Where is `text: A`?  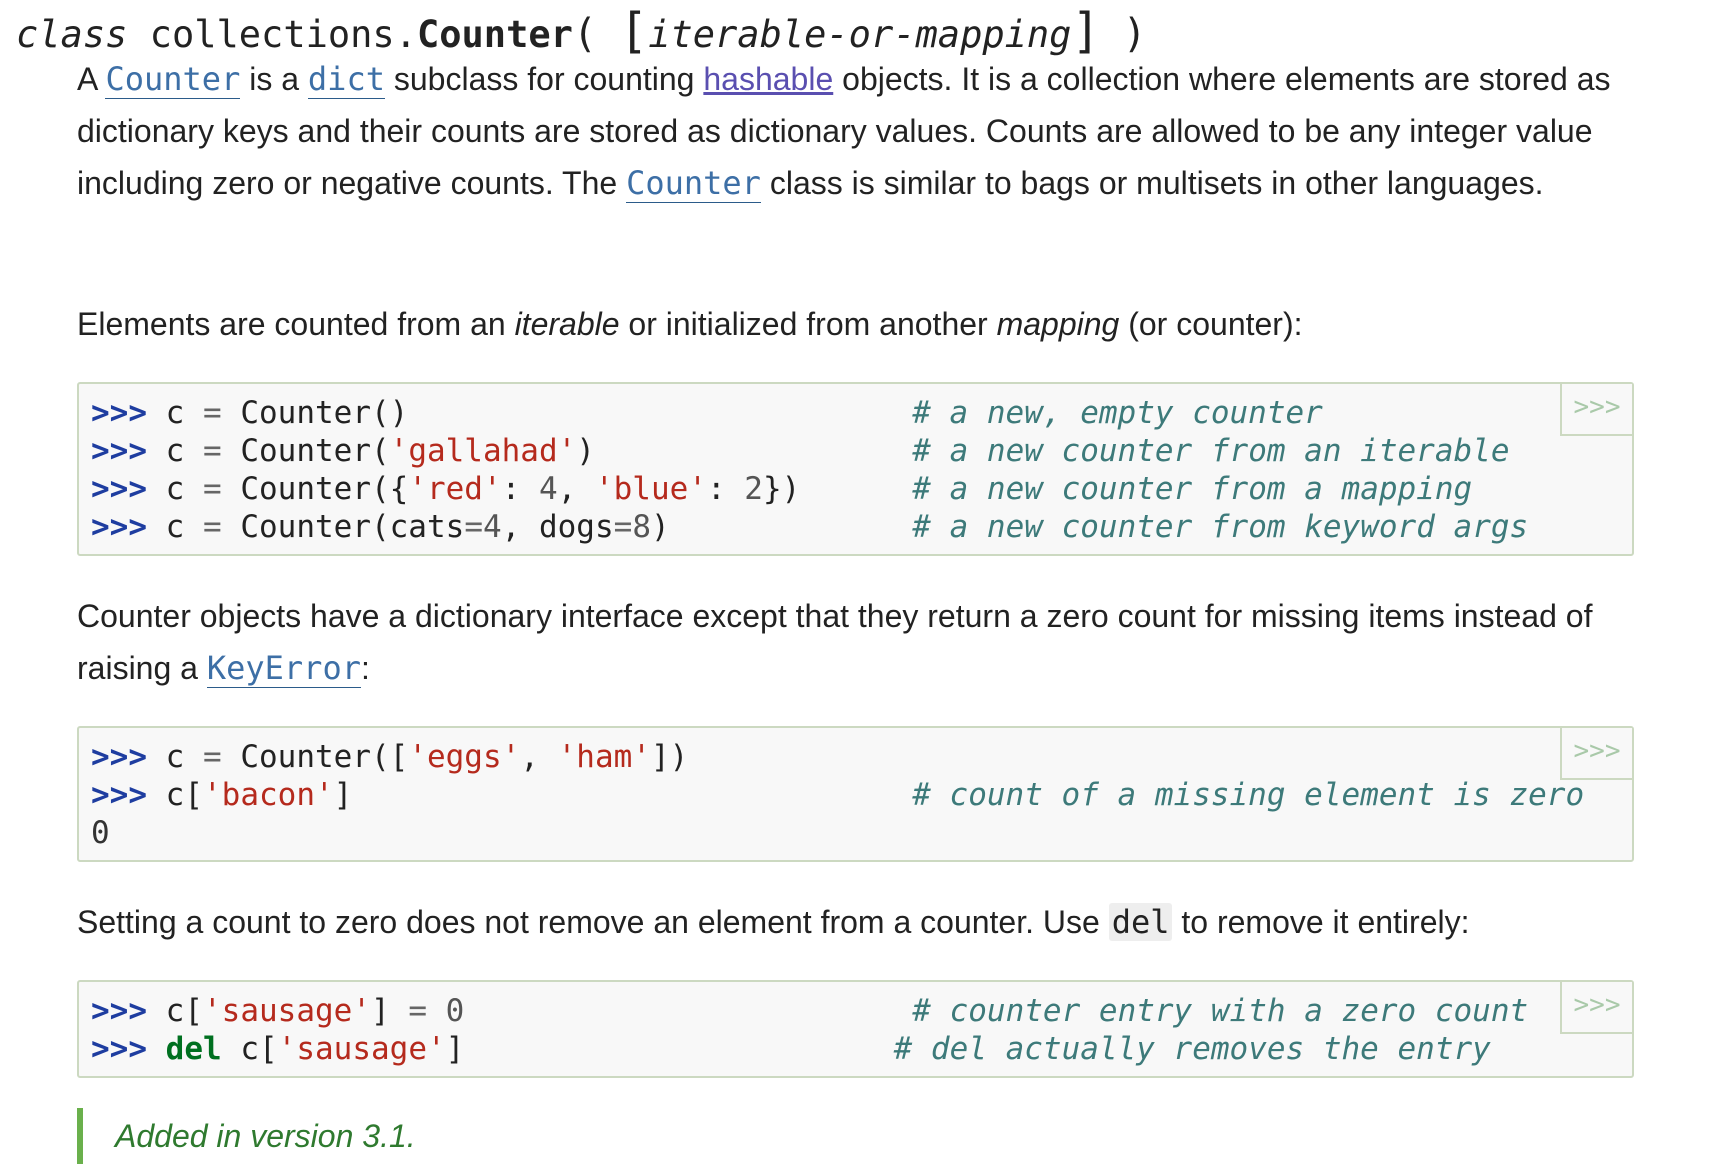
text: A is located at coordinates (91, 79).